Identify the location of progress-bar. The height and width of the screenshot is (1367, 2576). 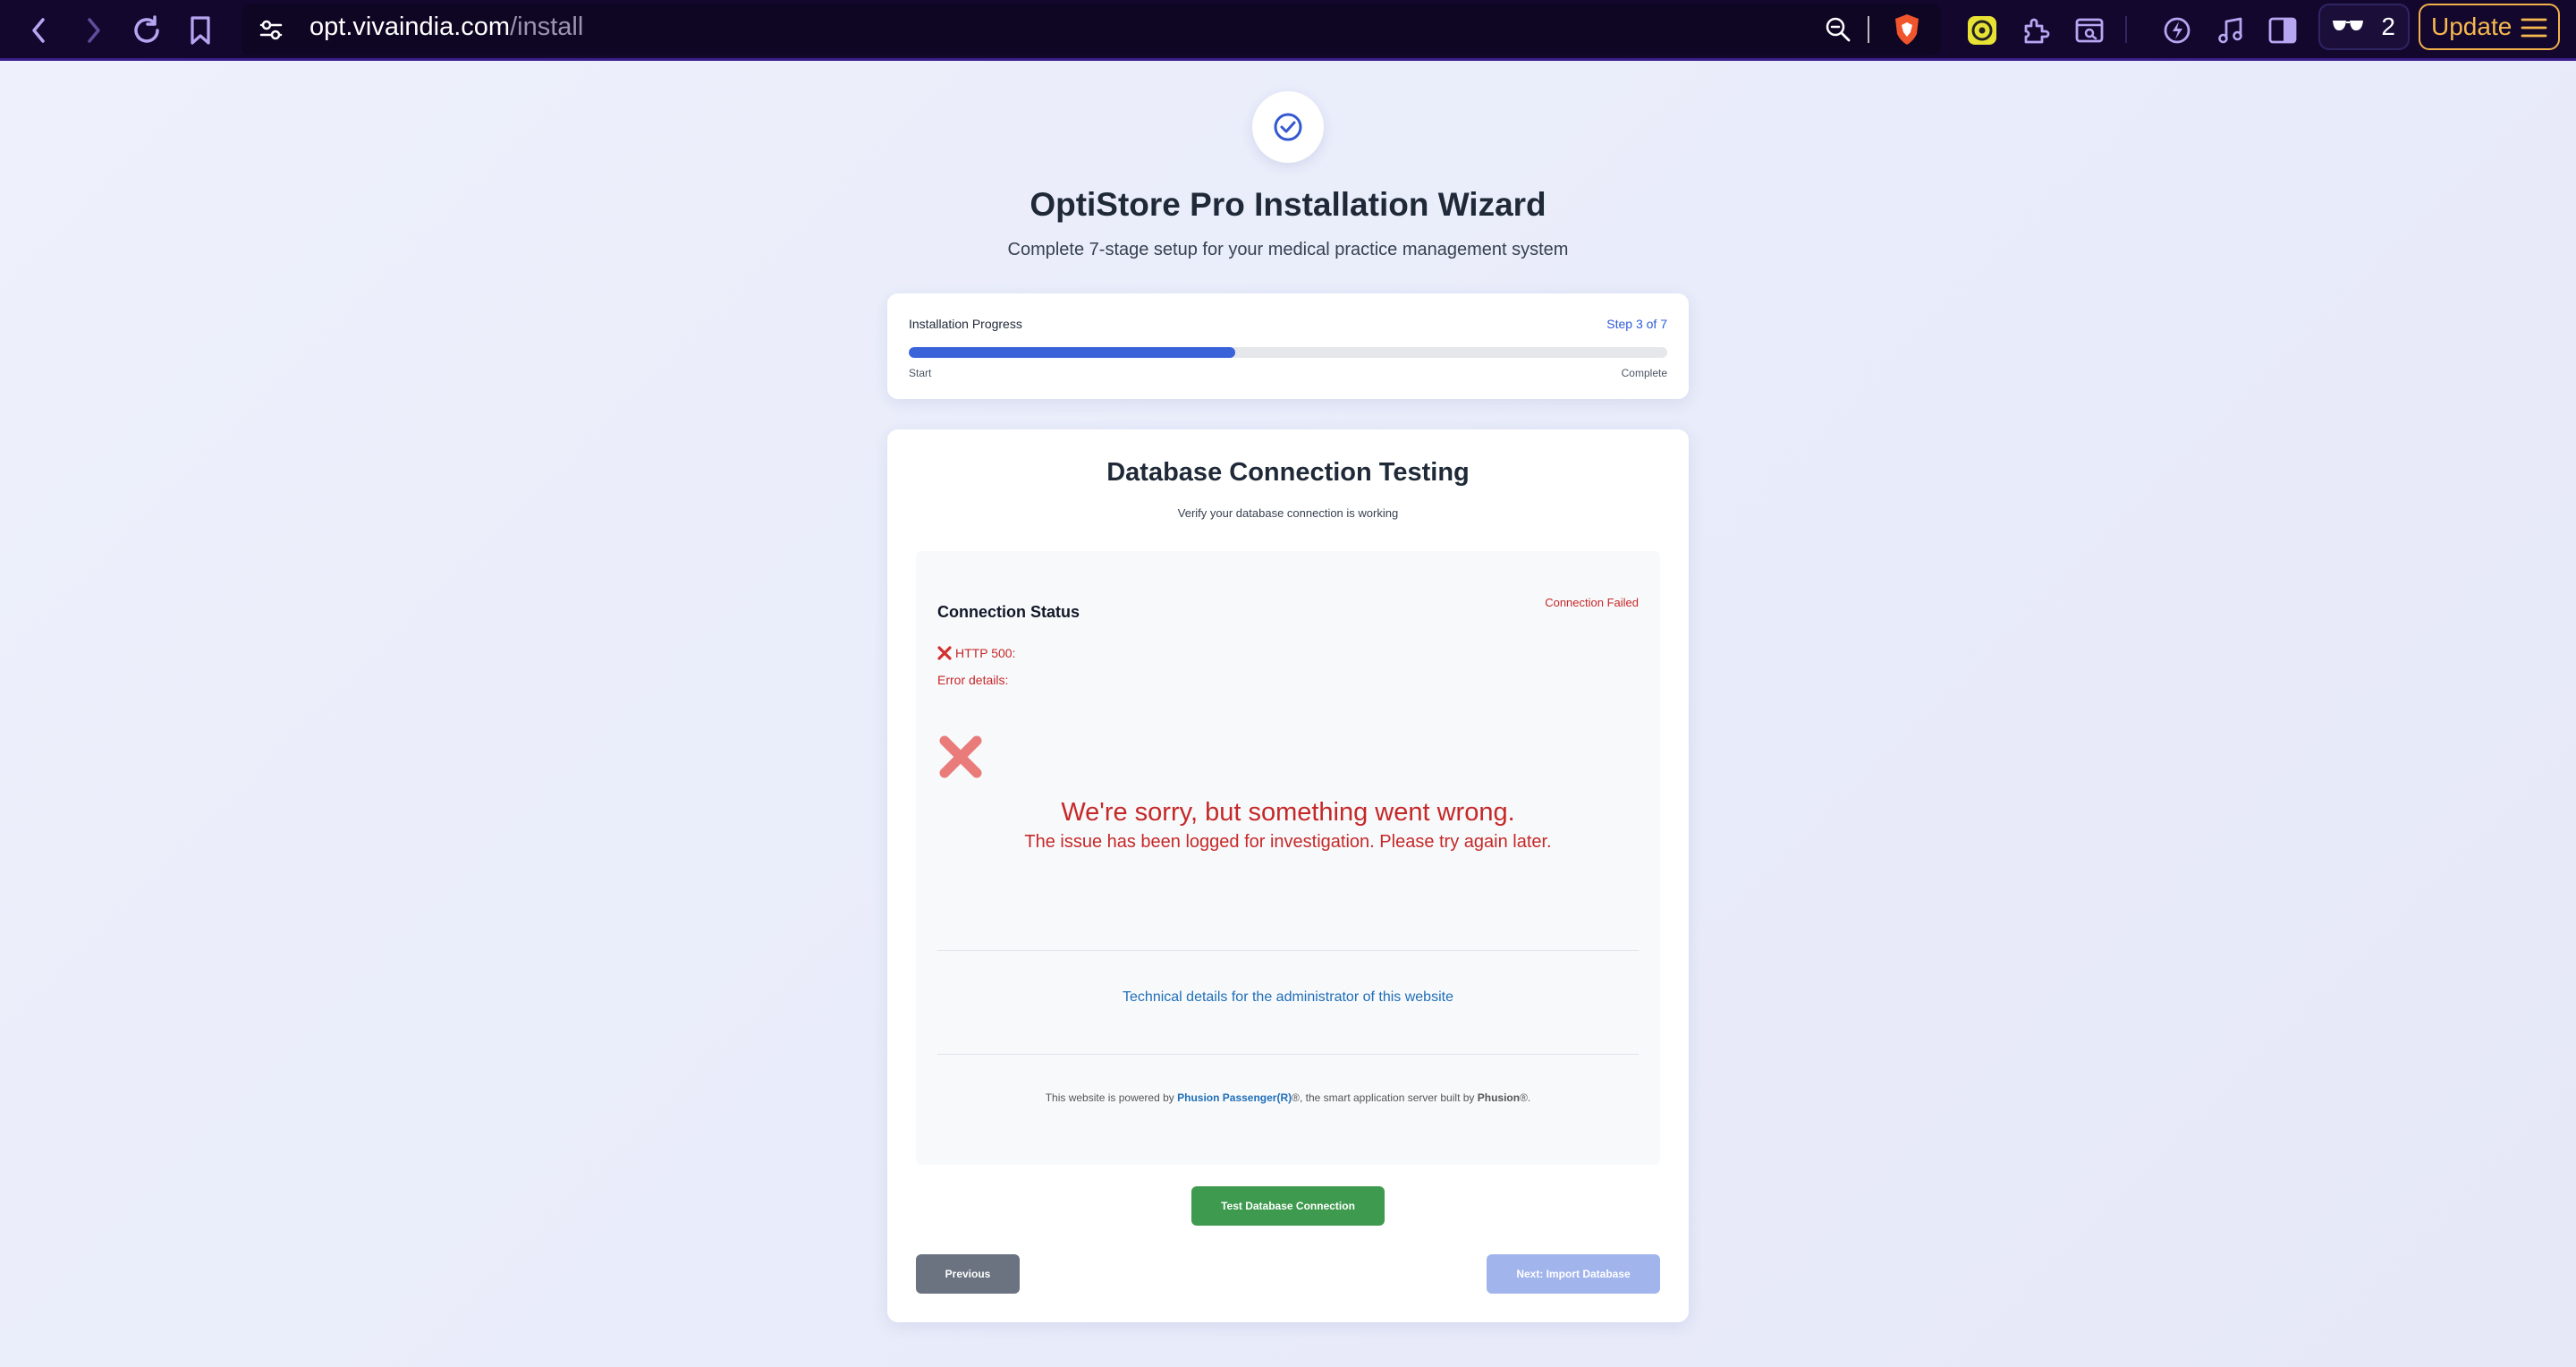
(1288, 352).